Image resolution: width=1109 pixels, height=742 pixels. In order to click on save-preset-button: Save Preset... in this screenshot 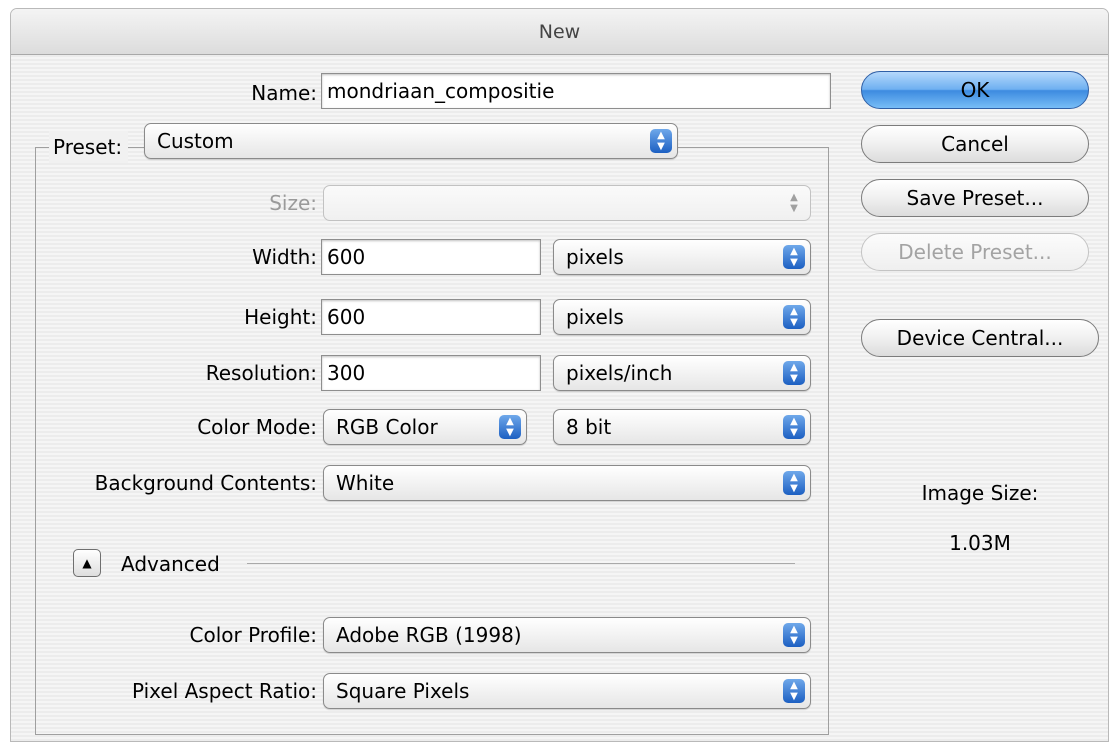, I will do `click(975, 198)`.